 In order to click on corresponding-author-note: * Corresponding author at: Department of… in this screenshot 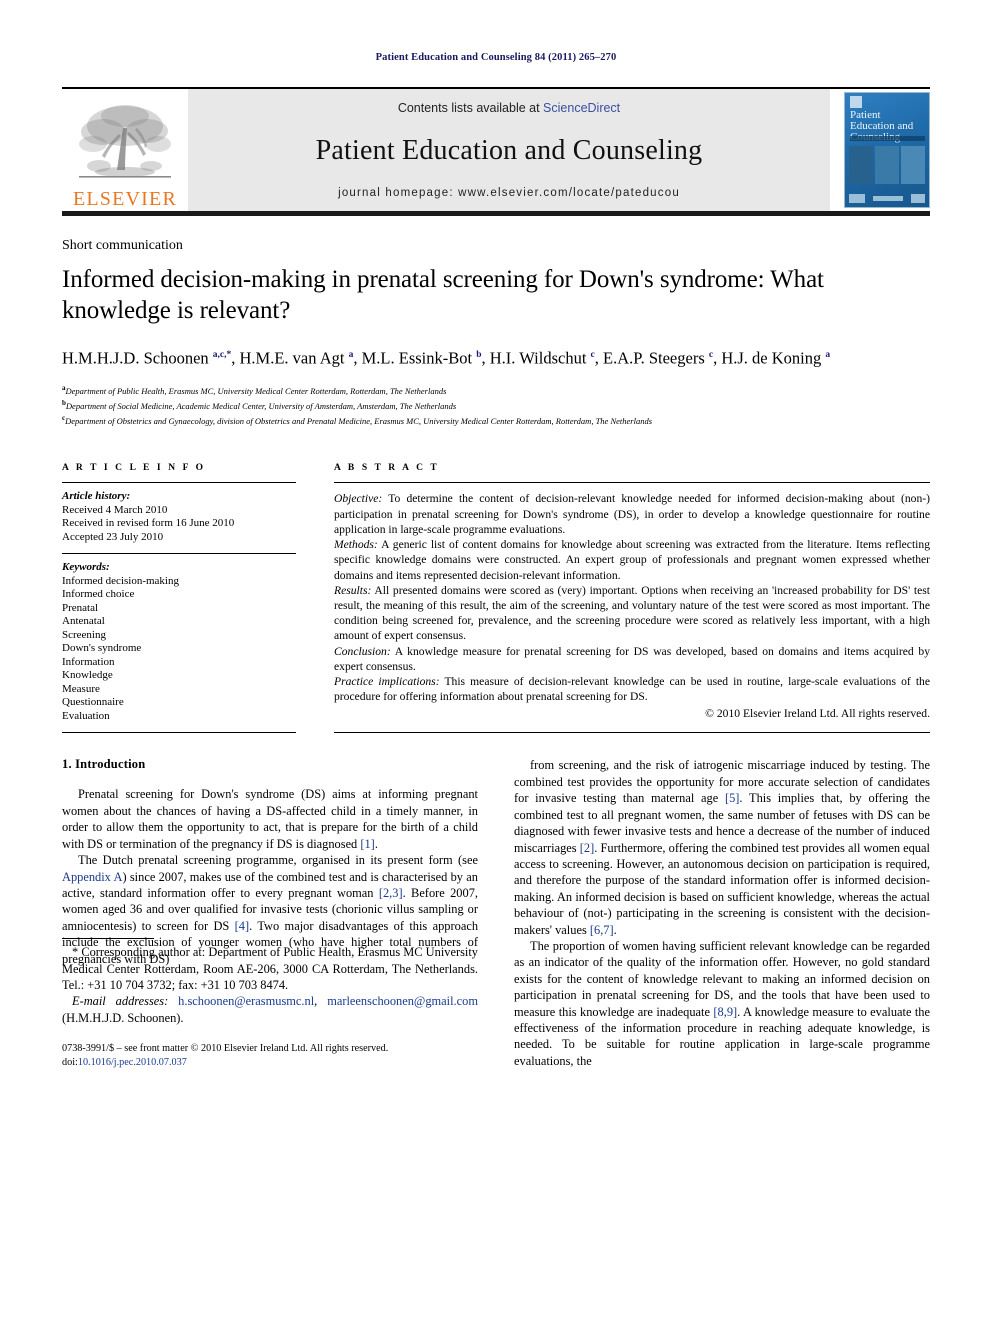, I will do `click(270, 968)`.